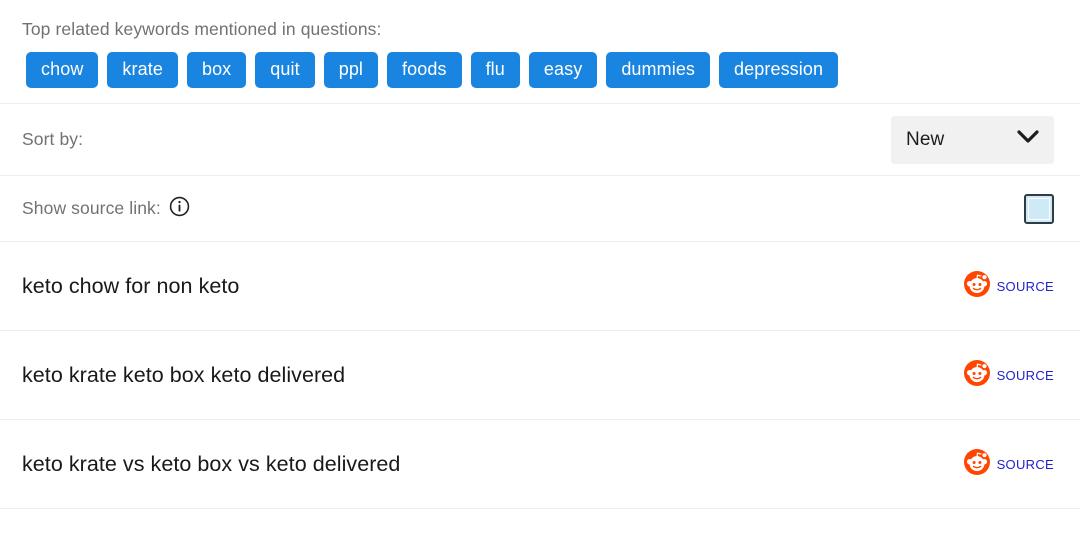  I want to click on keyword-chip-foods: foods, so click(424, 70).